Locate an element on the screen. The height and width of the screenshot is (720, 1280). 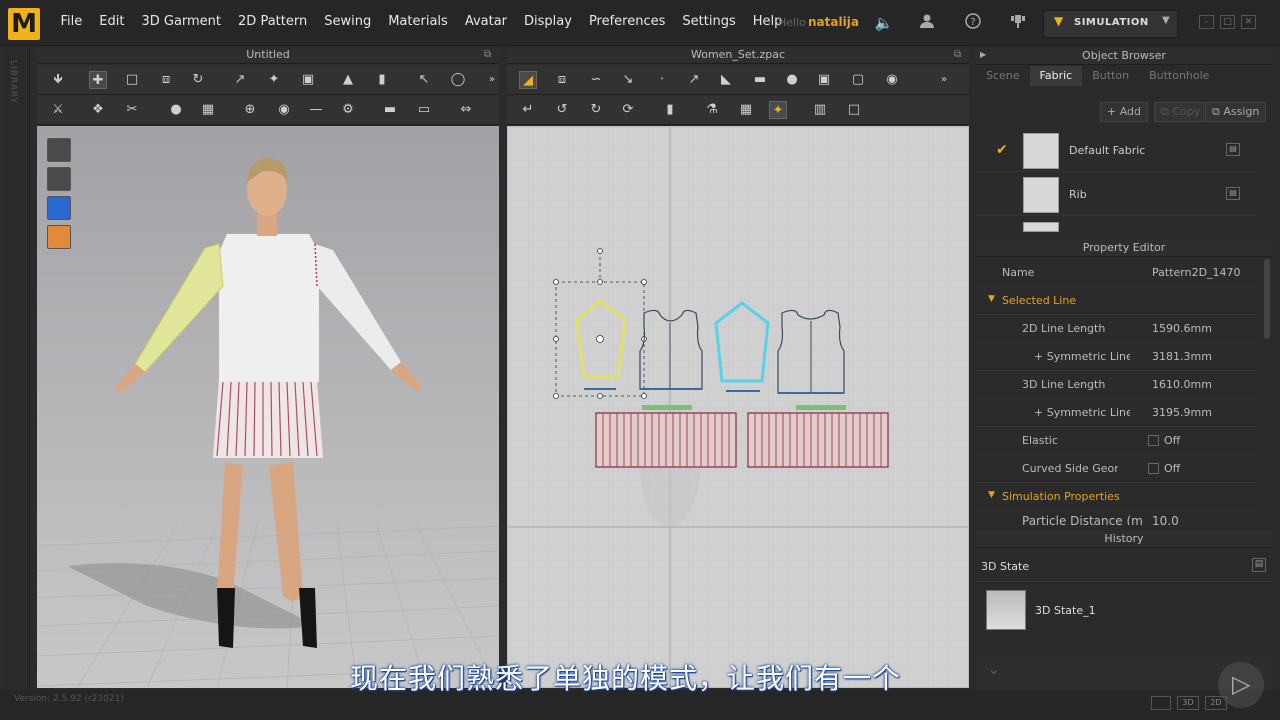
move-down-icon: 🡻 is located at coordinates (58, 80).